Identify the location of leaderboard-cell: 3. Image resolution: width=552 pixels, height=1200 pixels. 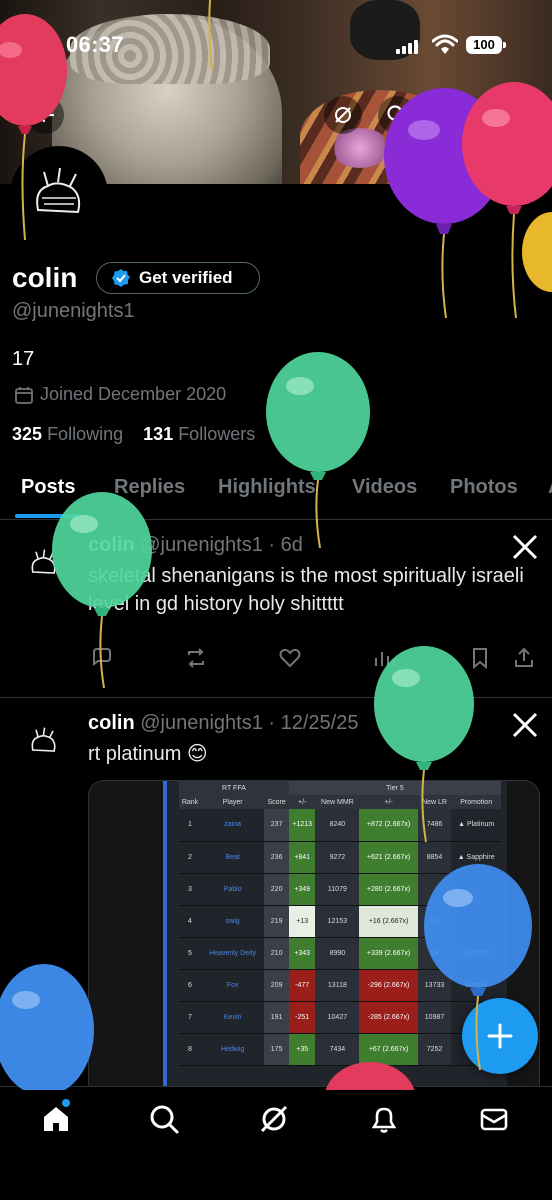
(190, 889).